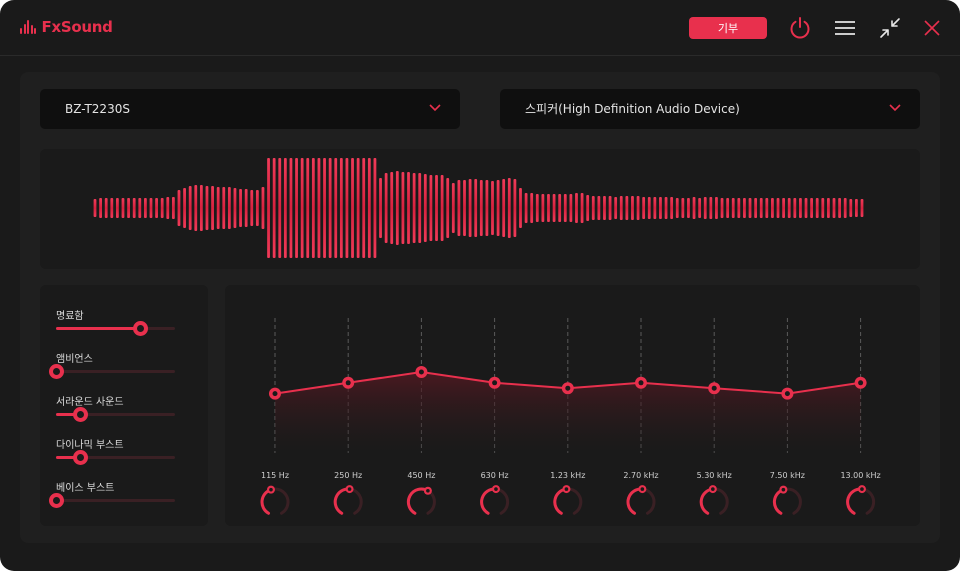 This screenshot has width=960, height=571. Describe the element at coordinates (29, 27) in the screenshot. I see `logo-bars-icon` at that location.